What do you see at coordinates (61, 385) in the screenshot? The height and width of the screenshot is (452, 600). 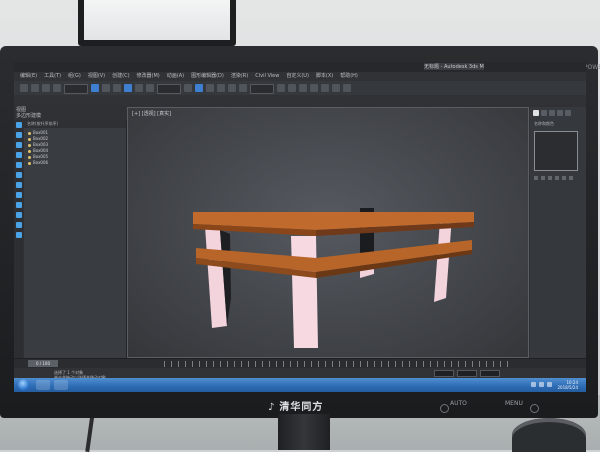 I see `taskbar-3dsmax-button` at bounding box center [61, 385].